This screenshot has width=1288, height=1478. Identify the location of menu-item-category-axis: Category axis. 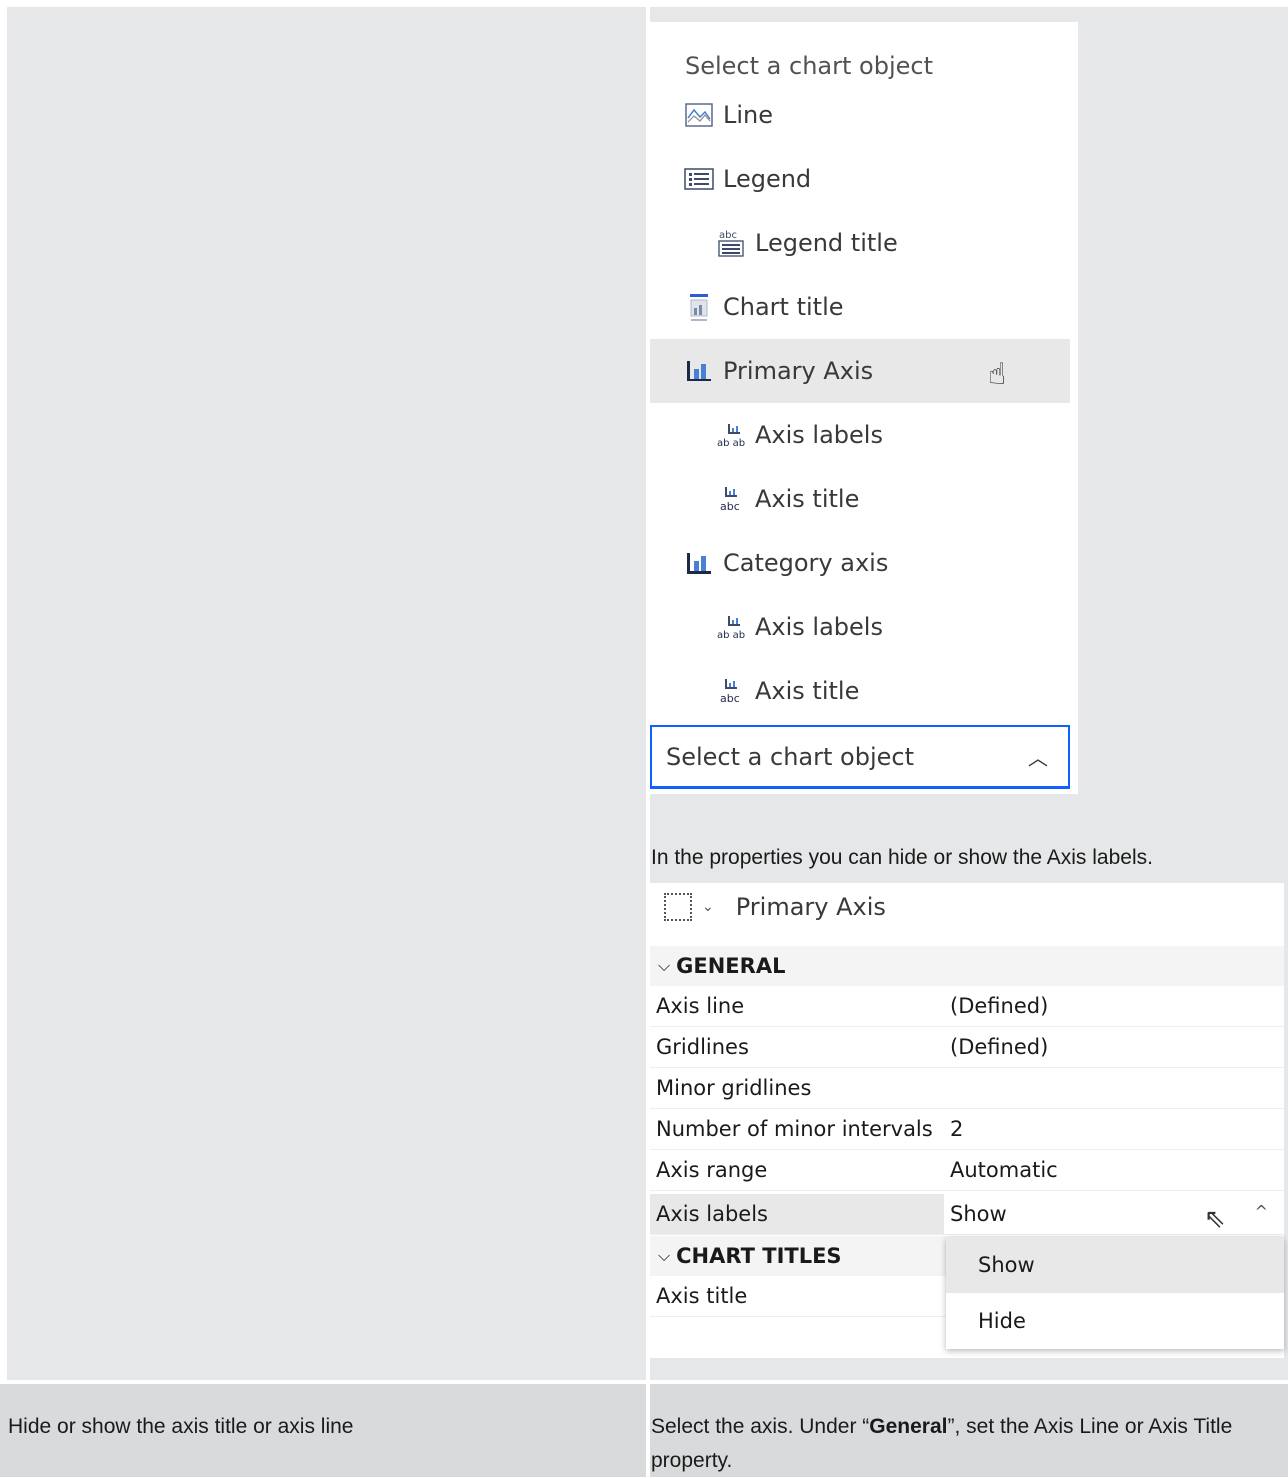
(860, 563).